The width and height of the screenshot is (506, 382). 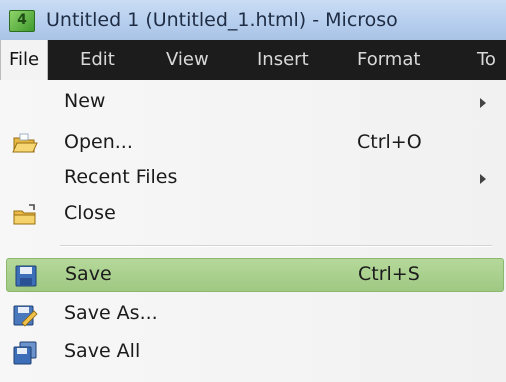 What do you see at coordinates (253, 60) in the screenshot?
I see `menu-bar: File Edit View Insert Format To` at bounding box center [253, 60].